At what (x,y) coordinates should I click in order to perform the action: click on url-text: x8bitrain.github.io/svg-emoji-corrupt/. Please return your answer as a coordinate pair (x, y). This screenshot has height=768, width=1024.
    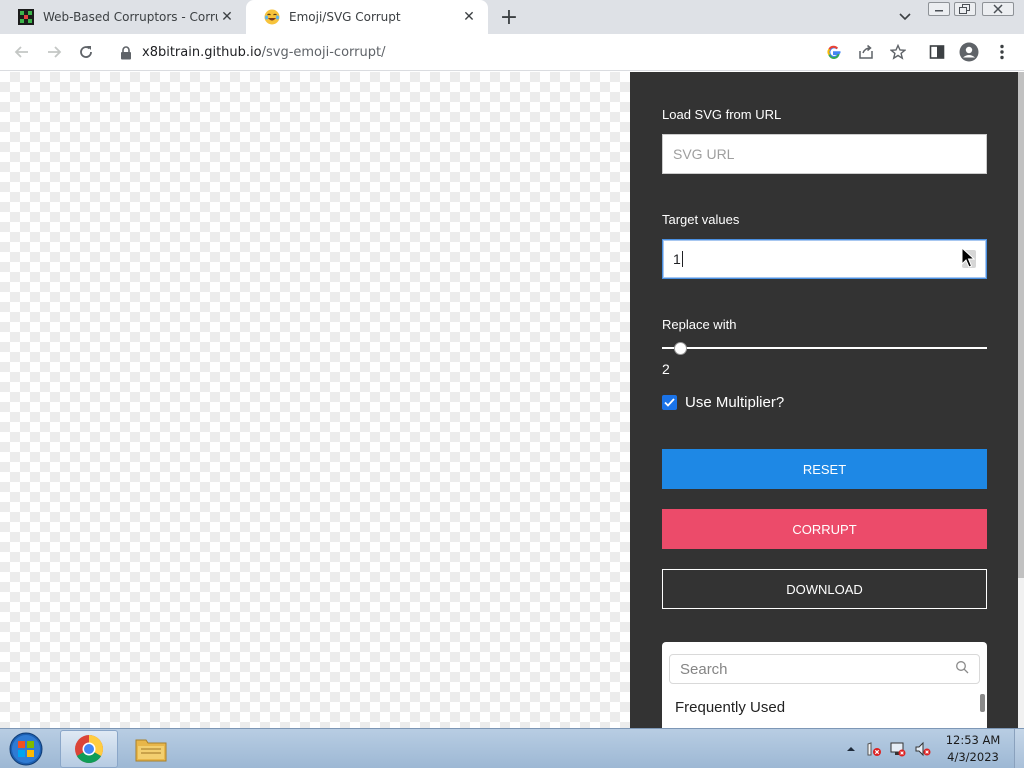
    Looking at the image, I should click on (263, 52).